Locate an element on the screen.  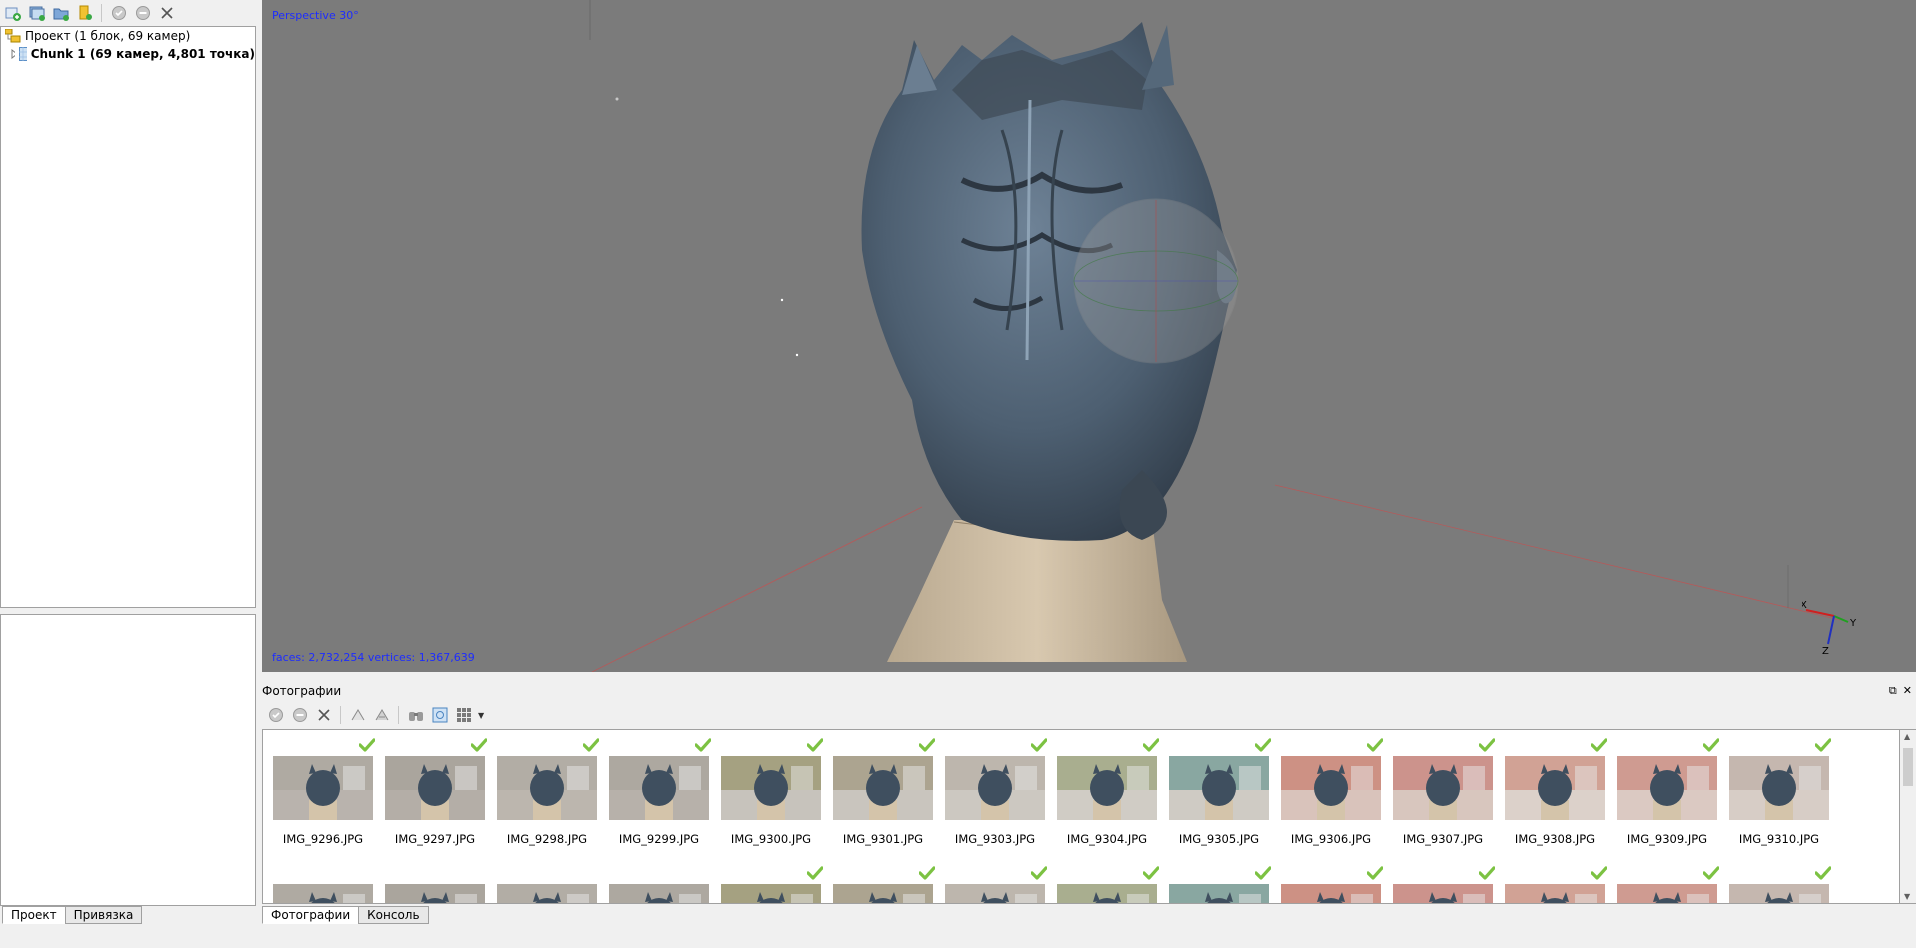
close-panel-button: ✕ is located at coordinates (1907, 691).